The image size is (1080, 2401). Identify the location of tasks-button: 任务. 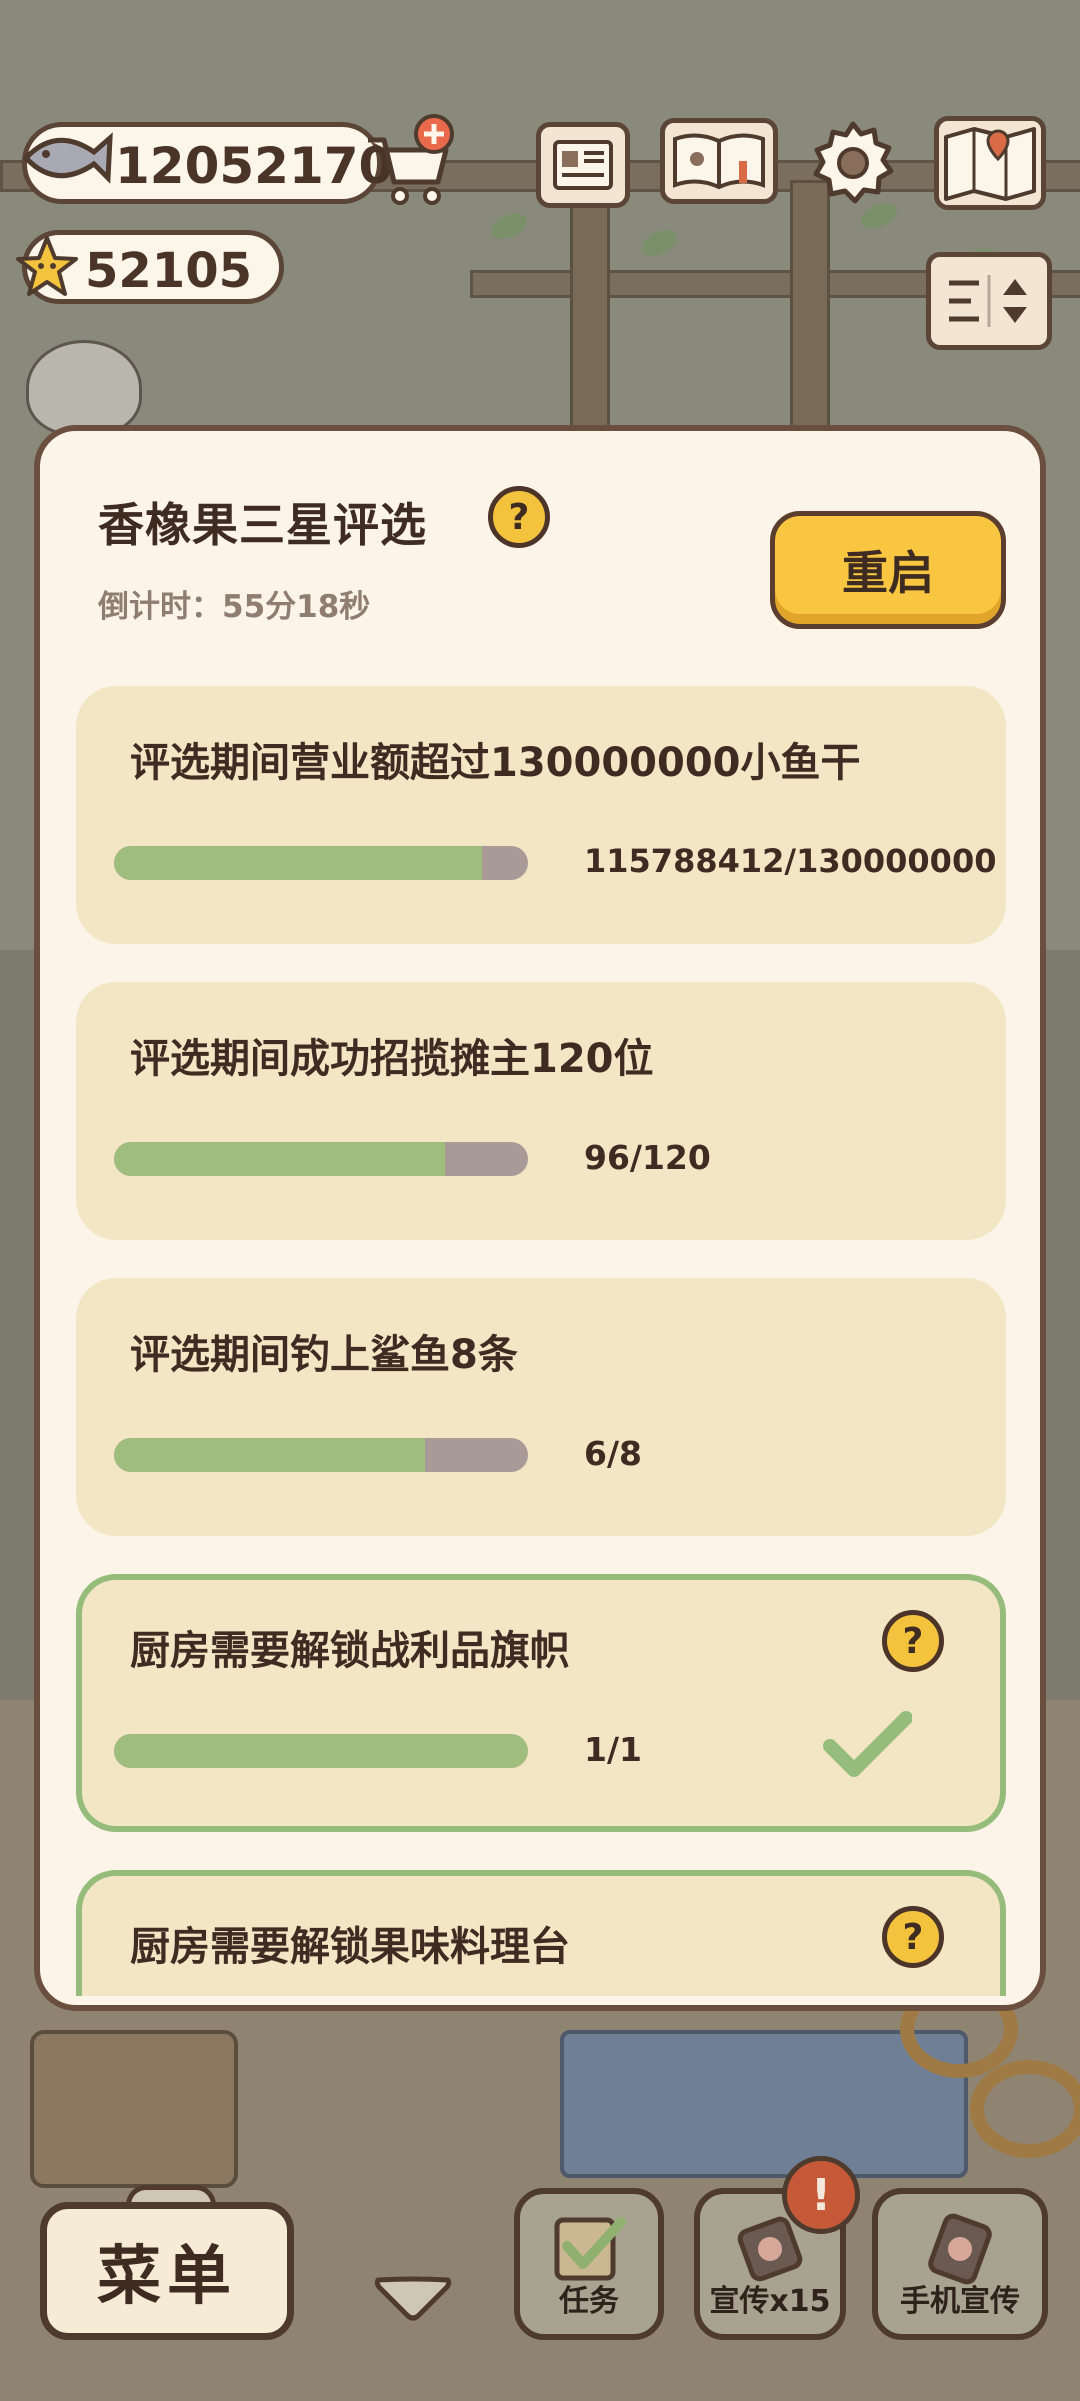
(589, 2264).